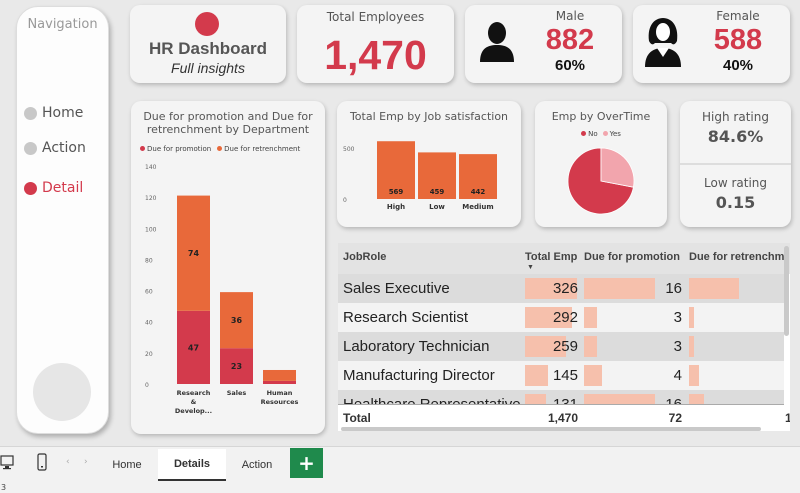  I want to click on column-header-promotion: Due for promotion, so click(632, 257).